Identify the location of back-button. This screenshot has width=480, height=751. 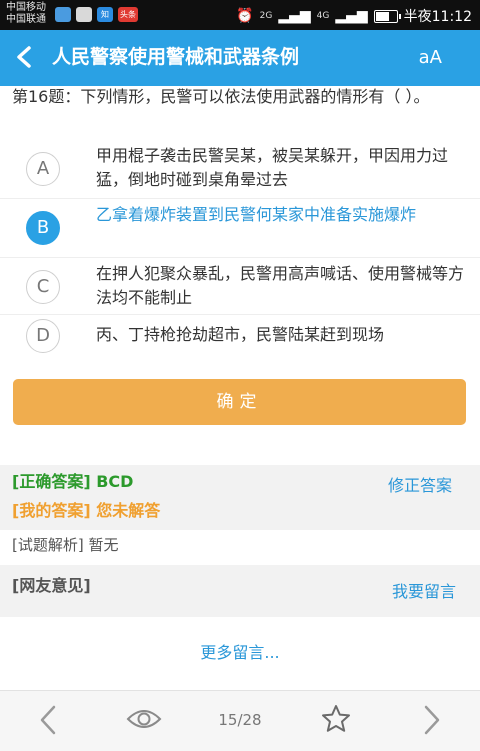
(24, 61).